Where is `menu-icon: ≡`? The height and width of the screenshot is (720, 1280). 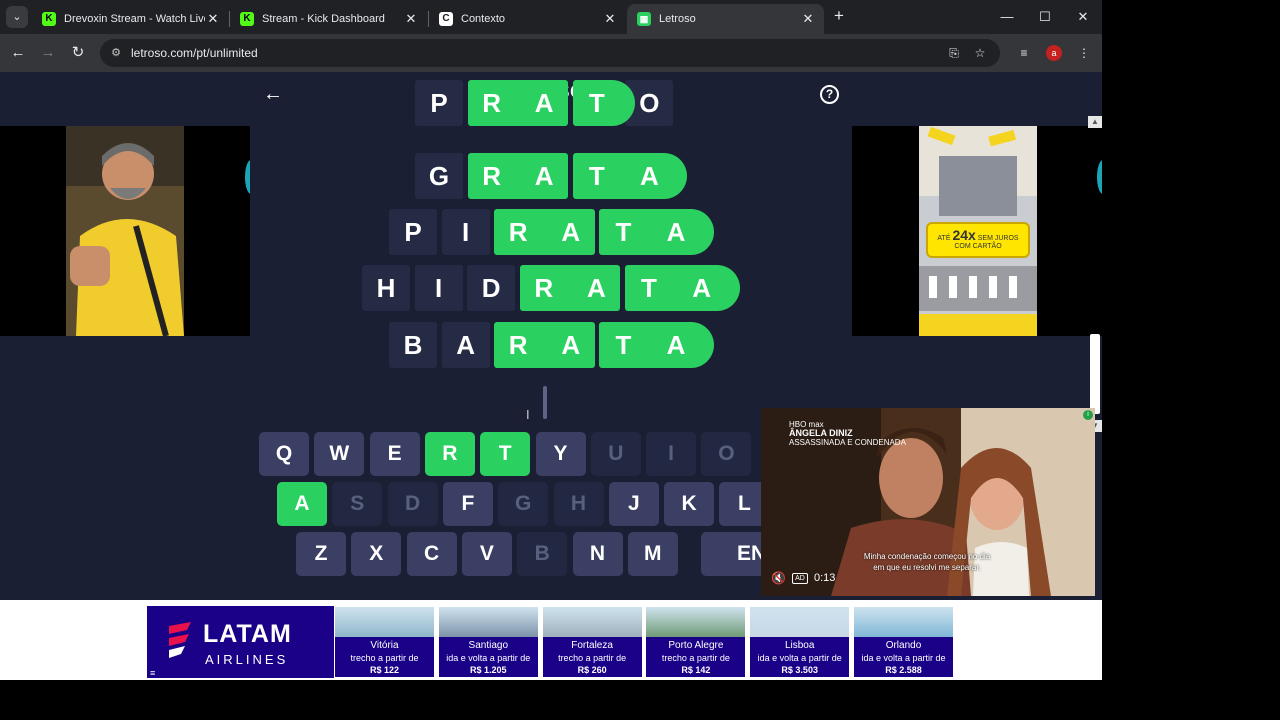
menu-icon: ≡ is located at coordinates (152, 673).